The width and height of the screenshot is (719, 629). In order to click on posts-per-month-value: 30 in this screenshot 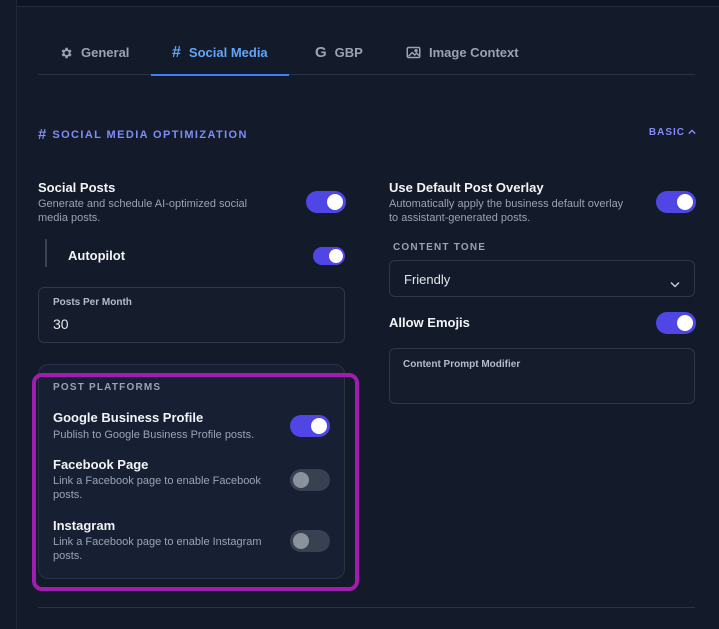, I will do `click(61, 324)`.